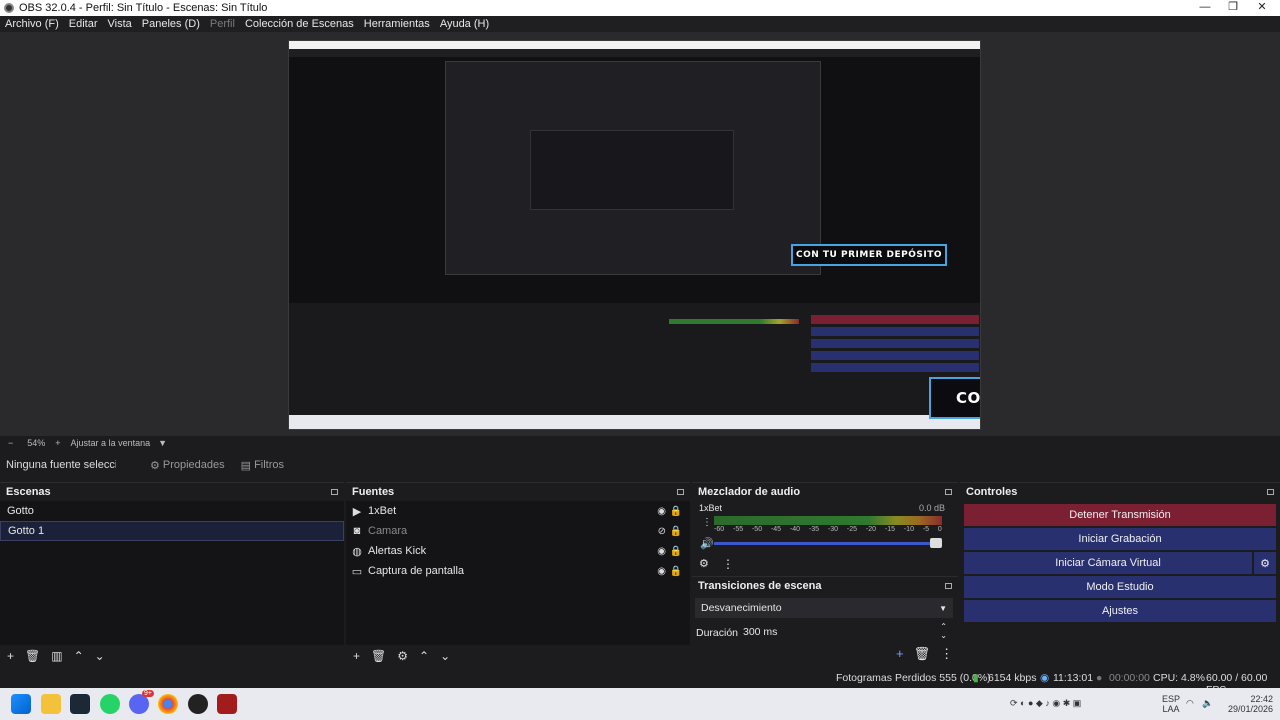 This screenshot has height=720, width=1280. Describe the element at coordinates (1012, 678) in the screenshot. I see `bitrate: 6154 kbps` at that location.